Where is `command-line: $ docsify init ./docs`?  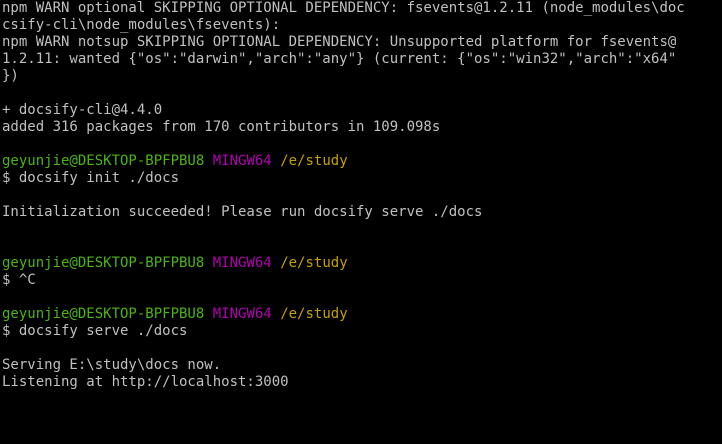
command-line: $ docsify init ./docs is located at coordinates (91, 178).